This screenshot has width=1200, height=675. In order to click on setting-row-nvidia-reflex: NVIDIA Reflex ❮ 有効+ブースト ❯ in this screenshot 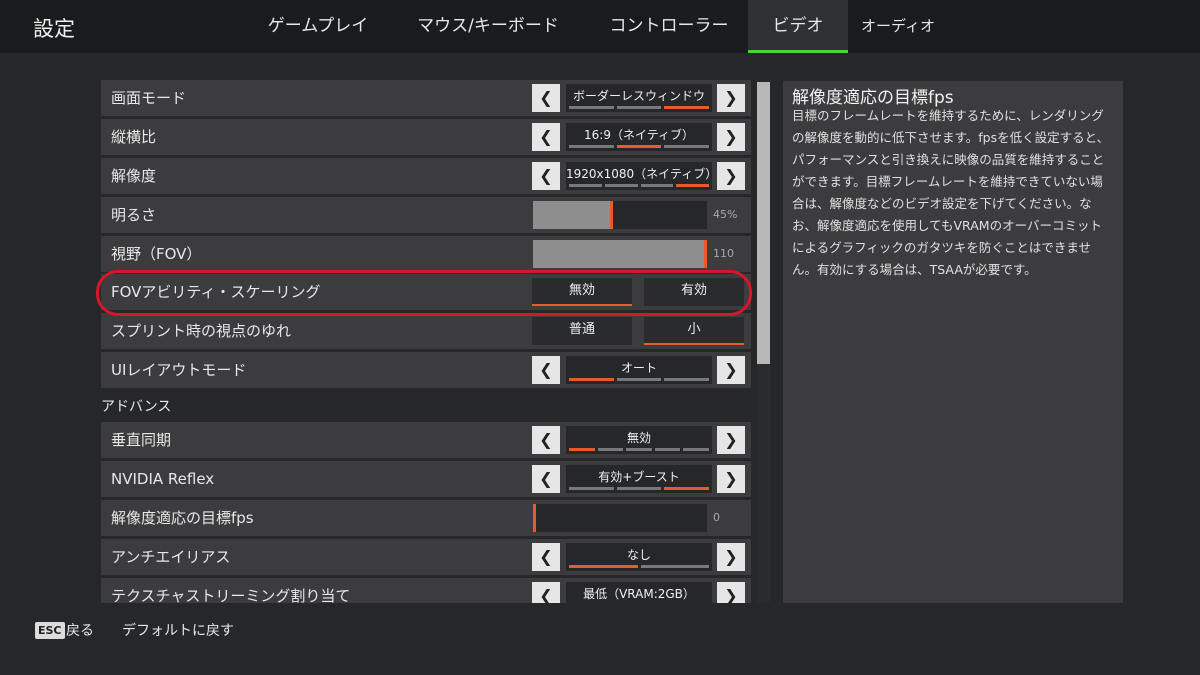, I will do `click(426, 479)`.